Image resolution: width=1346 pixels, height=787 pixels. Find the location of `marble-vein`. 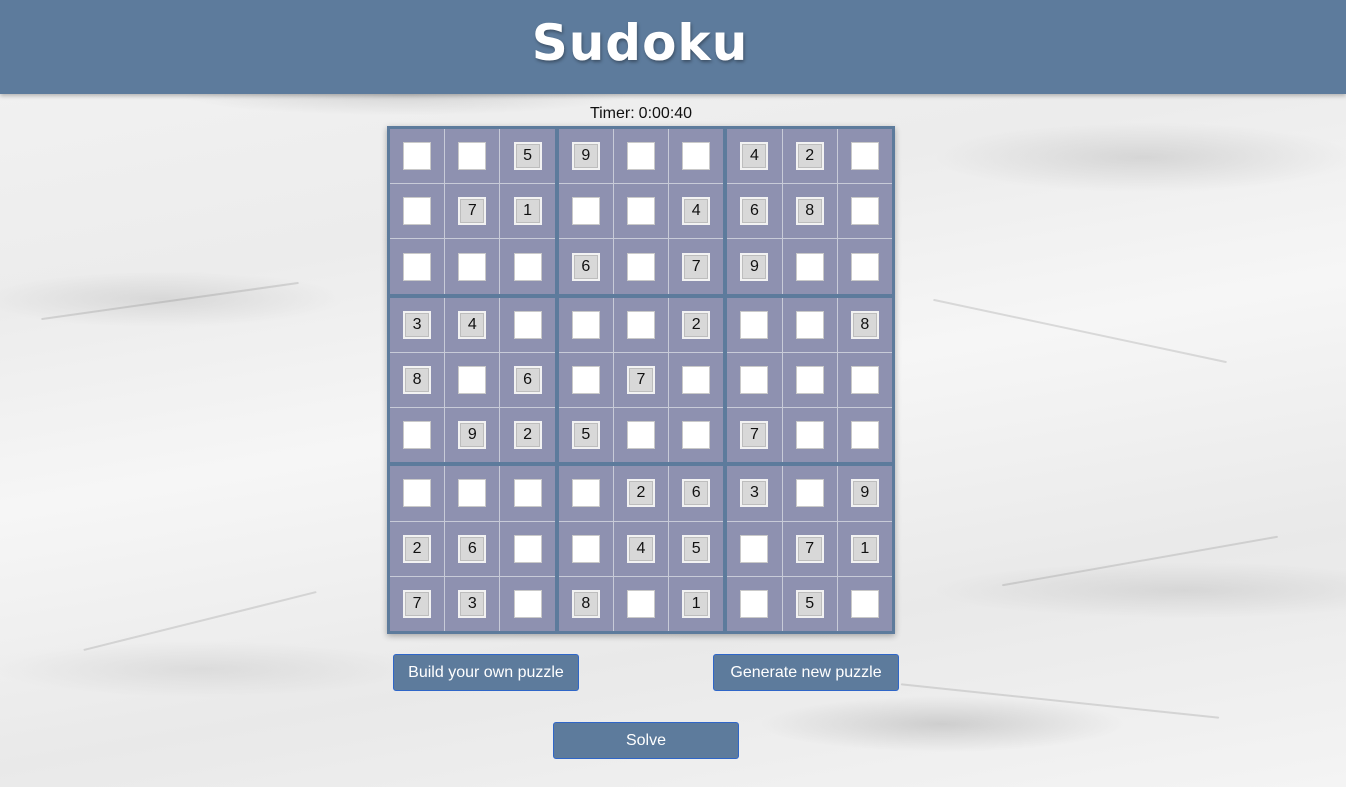

marble-vein is located at coordinates (170, 301).